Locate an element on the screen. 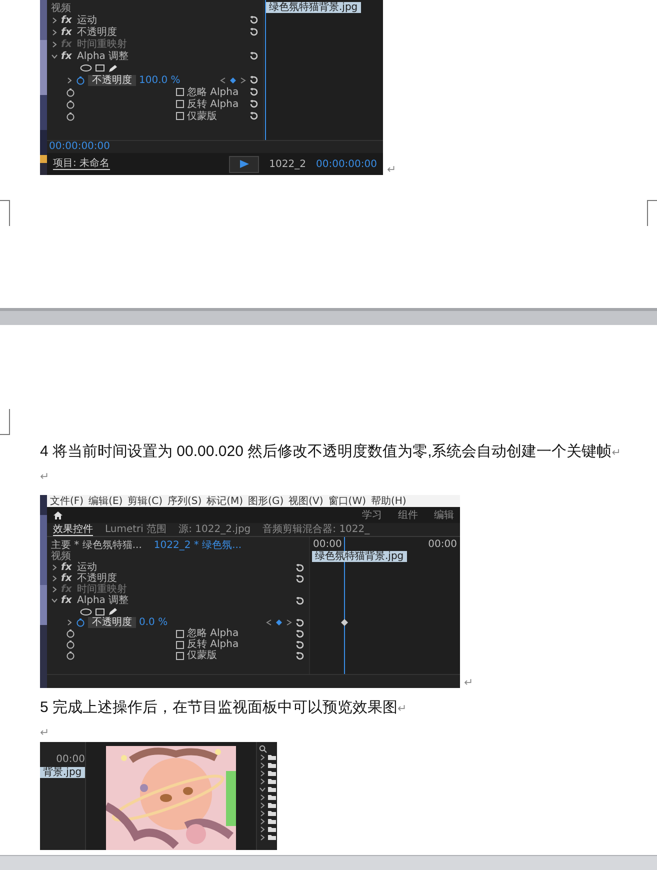  clip-bar: 背景.jpg is located at coordinates (62, 772).